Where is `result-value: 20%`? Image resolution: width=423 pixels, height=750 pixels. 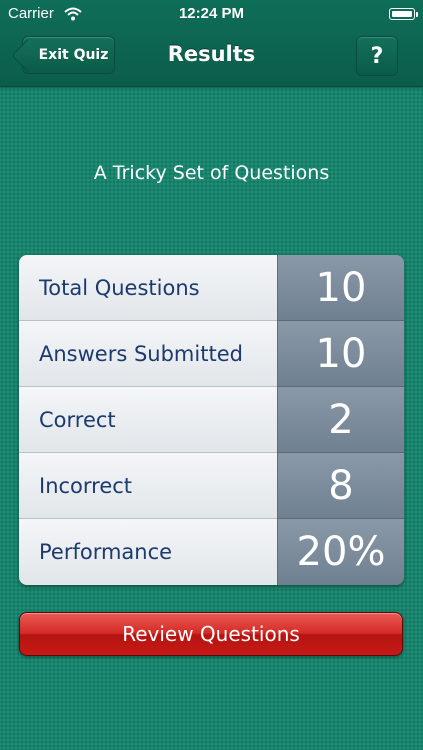
result-value: 20% is located at coordinates (340, 552).